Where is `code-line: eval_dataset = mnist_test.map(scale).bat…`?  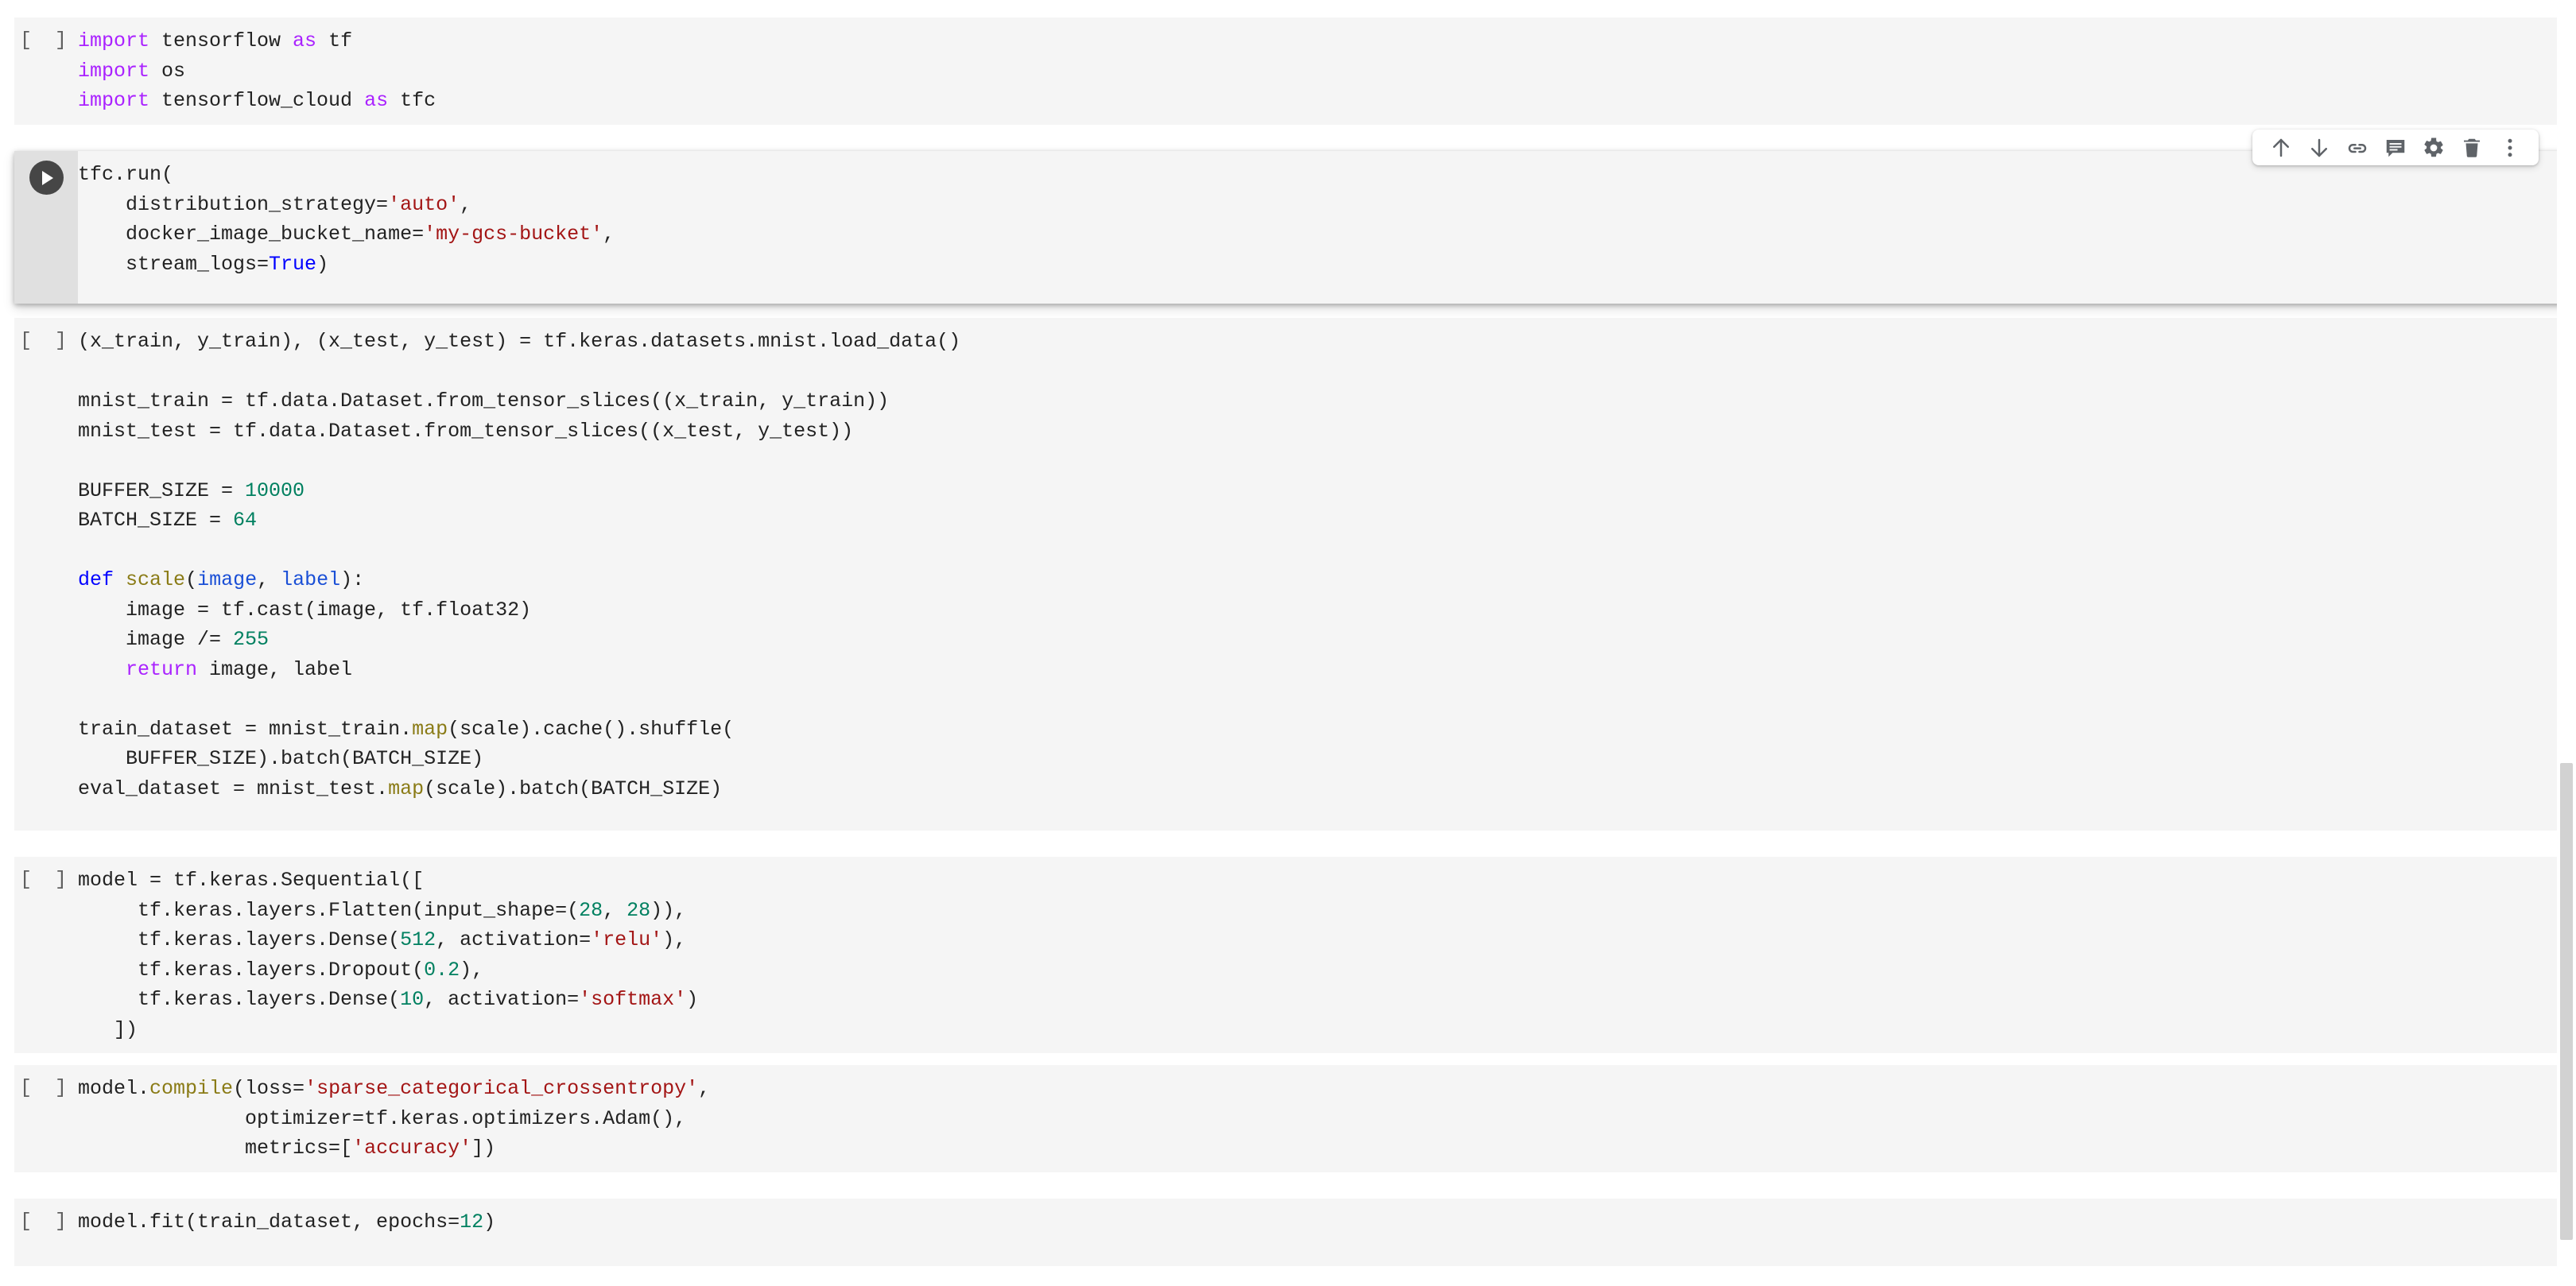 code-line: eval_dataset = mnist_test.map(scale).bat… is located at coordinates (1327, 789).